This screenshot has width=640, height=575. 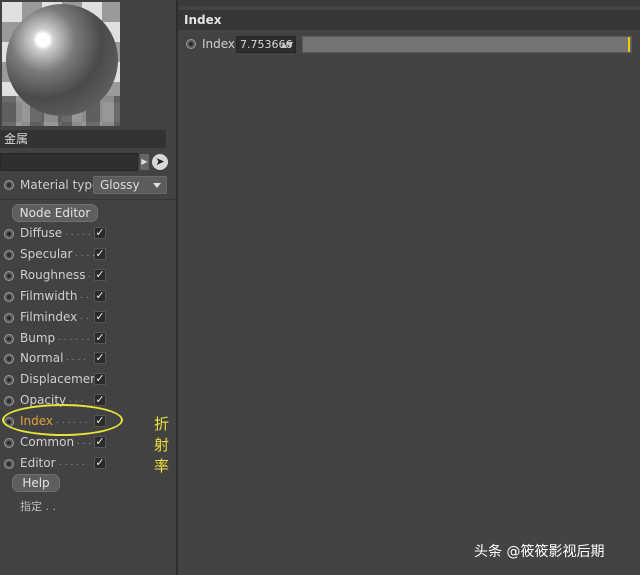 I want to click on channel-label-diffuse: Diffuse, so click(x=41, y=233).